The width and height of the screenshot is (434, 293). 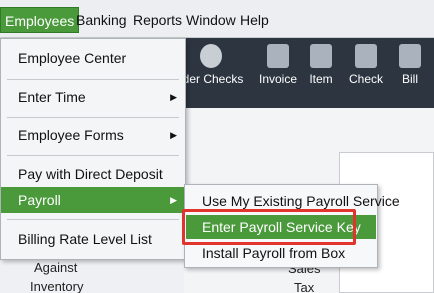 What do you see at coordinates (281, 253) in the screenshot?
I see `submenu-item-install-payroll-box: Install Payroll from Box` at bounding box center [281, 253].